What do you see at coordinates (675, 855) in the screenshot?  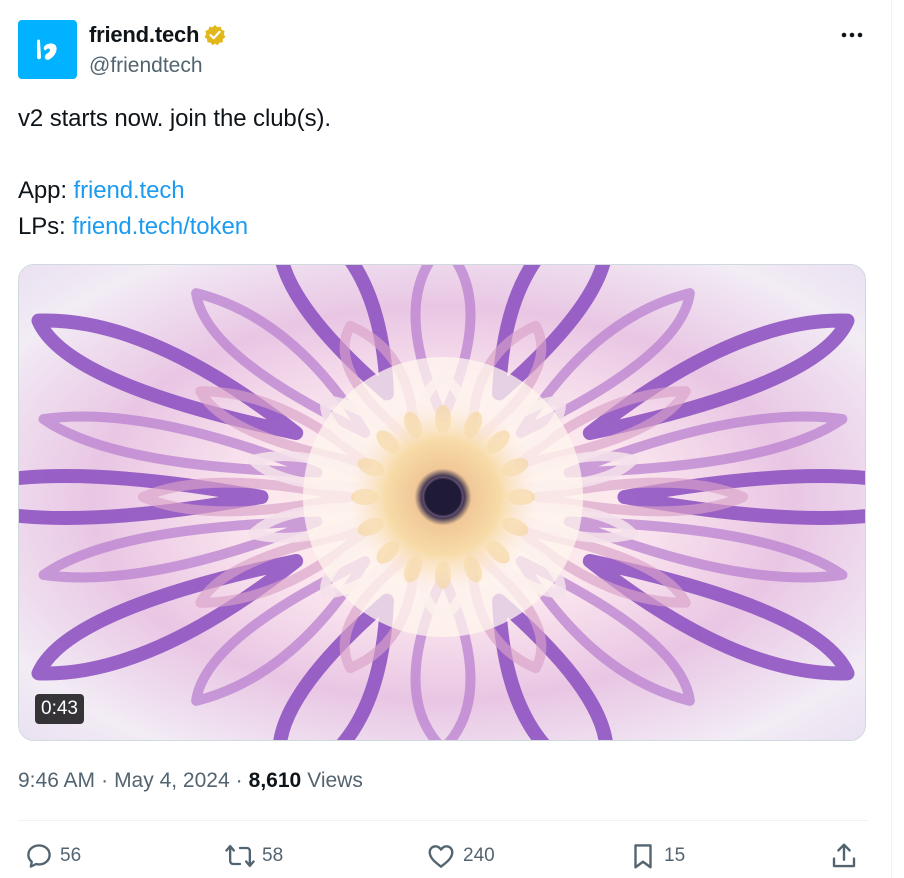 I see `bookmark-count: 15` at bounding box center [675, 855].